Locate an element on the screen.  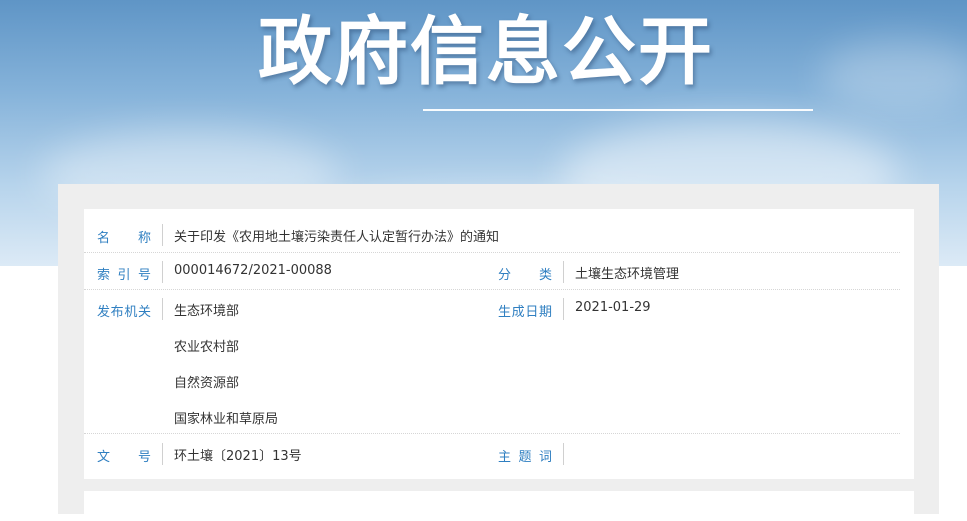
name-value: 关于印发《农用地土壤污染责任人认定暂行办法》的通知 is located at coordinates (337, 237).